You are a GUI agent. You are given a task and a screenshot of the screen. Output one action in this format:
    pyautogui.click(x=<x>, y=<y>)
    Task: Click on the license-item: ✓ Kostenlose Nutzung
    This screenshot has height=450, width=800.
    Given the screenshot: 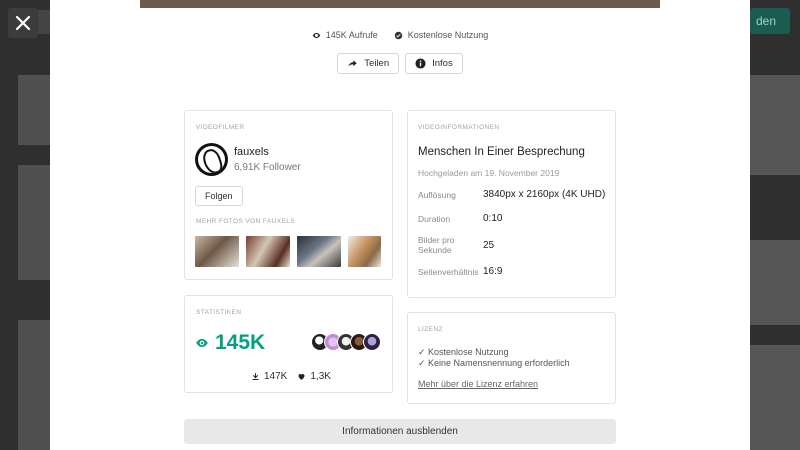 What is the action you would take?
    pyautogui.click(x=463, y=352)
    